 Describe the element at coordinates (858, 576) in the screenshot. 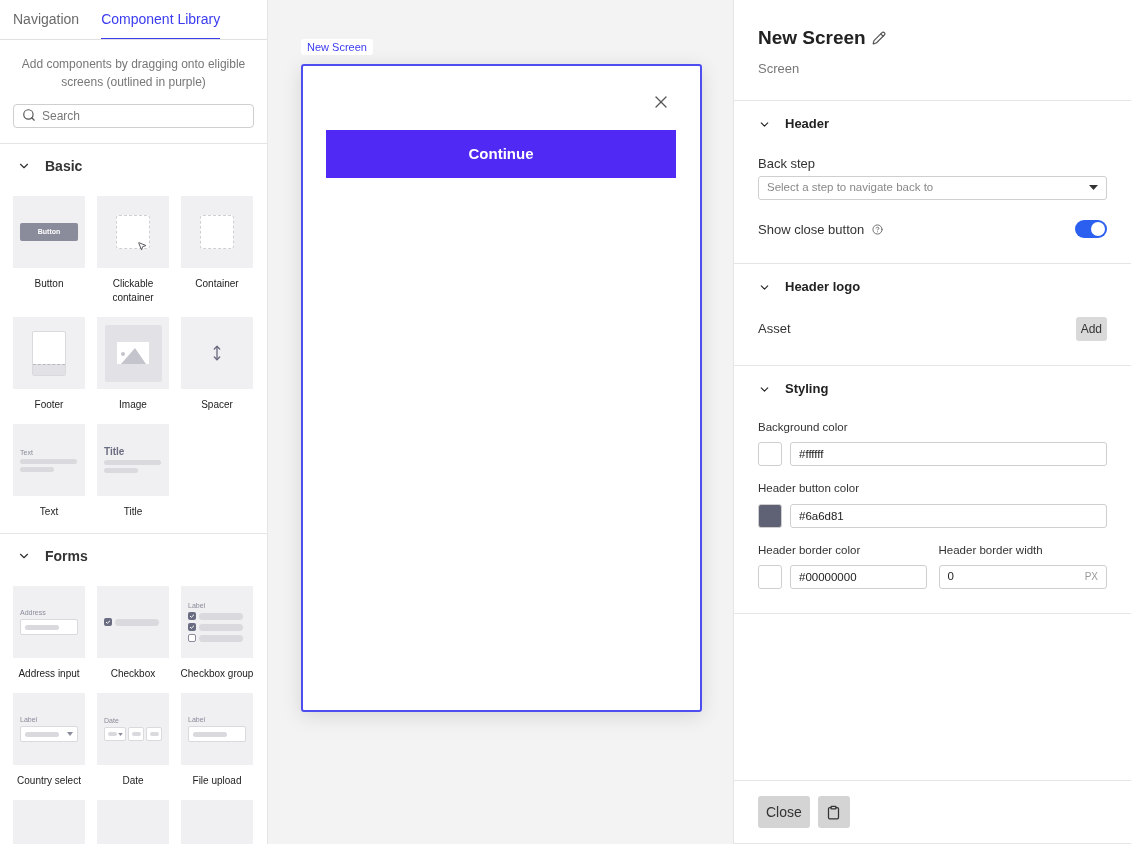

I see `color-input: #00000000` at that location.